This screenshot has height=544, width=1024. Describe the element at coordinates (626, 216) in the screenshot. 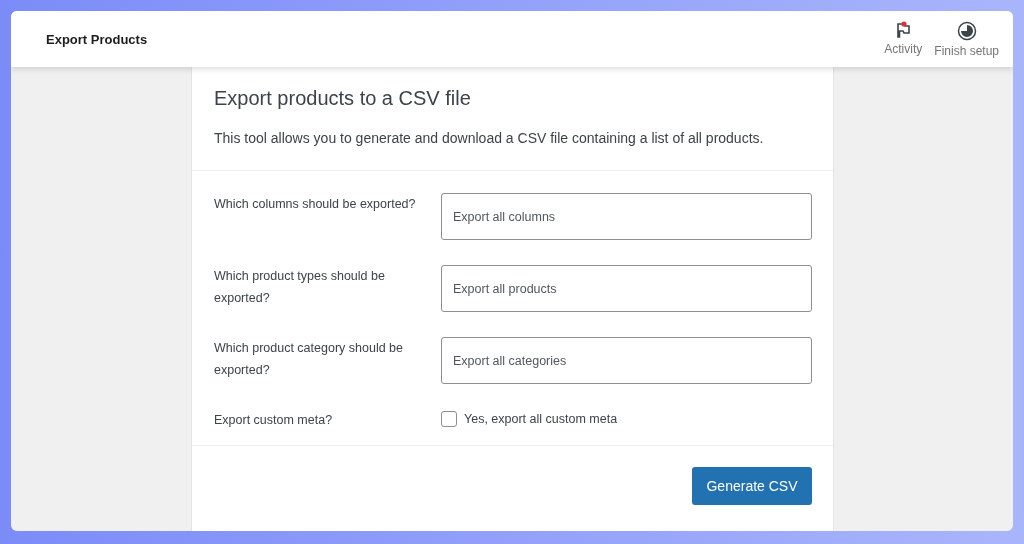

I see `select-field: Export all columns` at that location.